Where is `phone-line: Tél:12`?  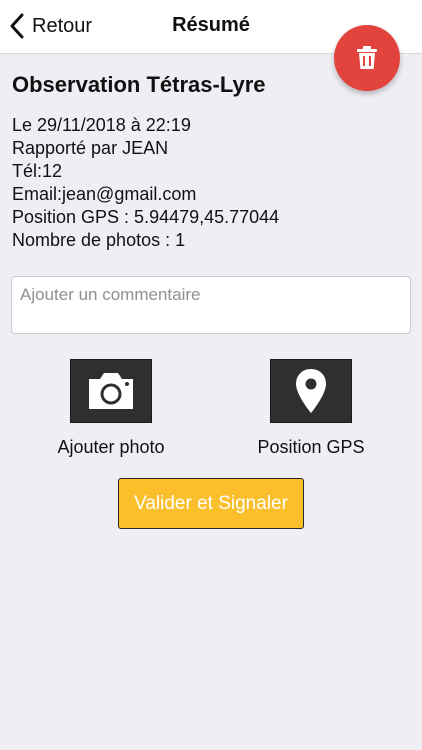
phone-line: Tél:12 is located at coordinates (37, 171).